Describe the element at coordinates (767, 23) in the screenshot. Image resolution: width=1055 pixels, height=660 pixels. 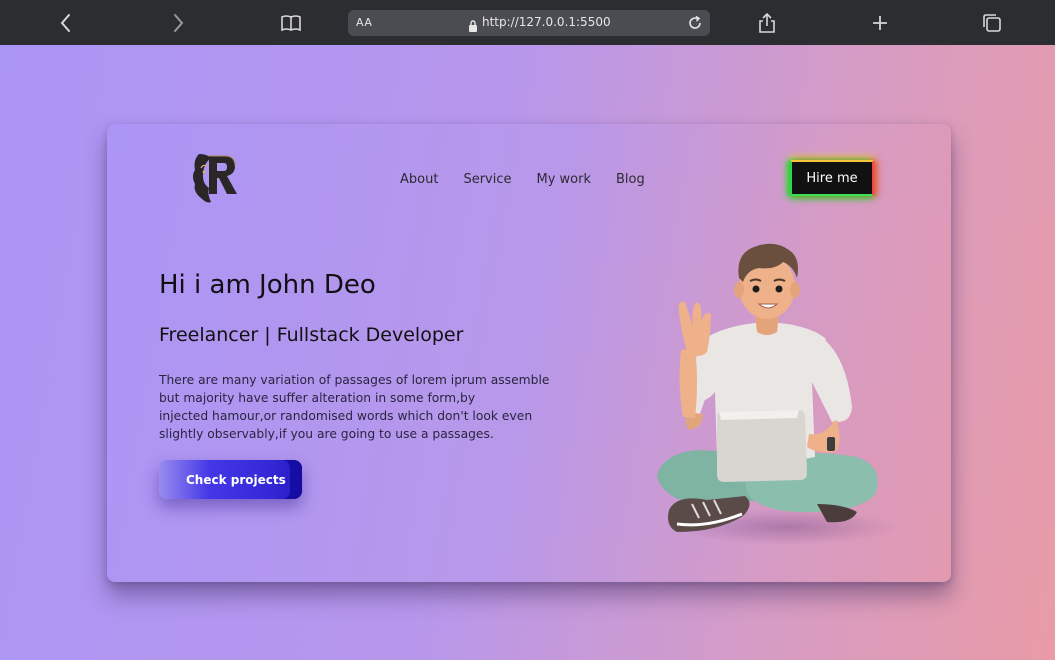
I see `share-icon` at that location.